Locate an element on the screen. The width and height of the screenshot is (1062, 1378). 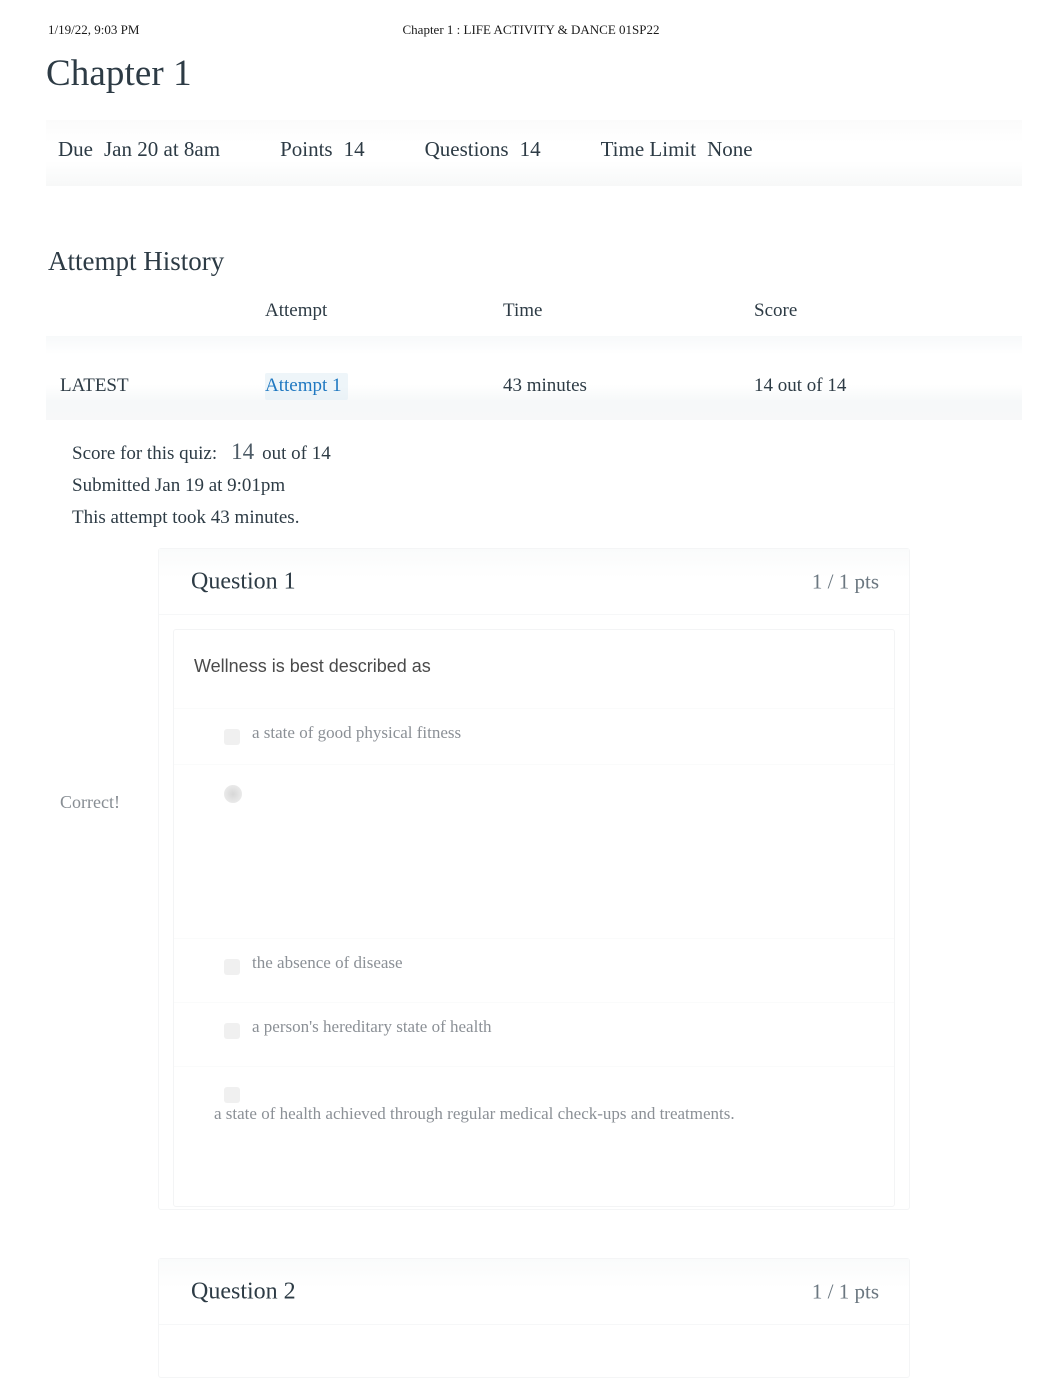
correct-indicator: Correct! is located at coordinates (90, 802).